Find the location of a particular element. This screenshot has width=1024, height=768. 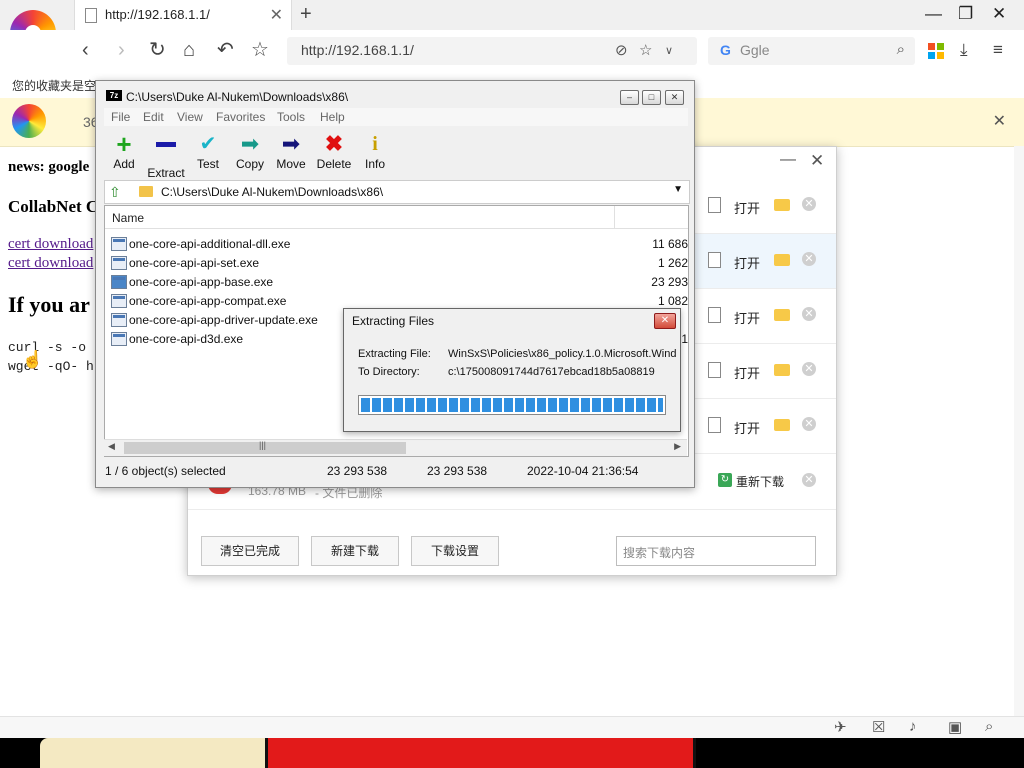

desktop-art-red is located at coordinates (480, 753).